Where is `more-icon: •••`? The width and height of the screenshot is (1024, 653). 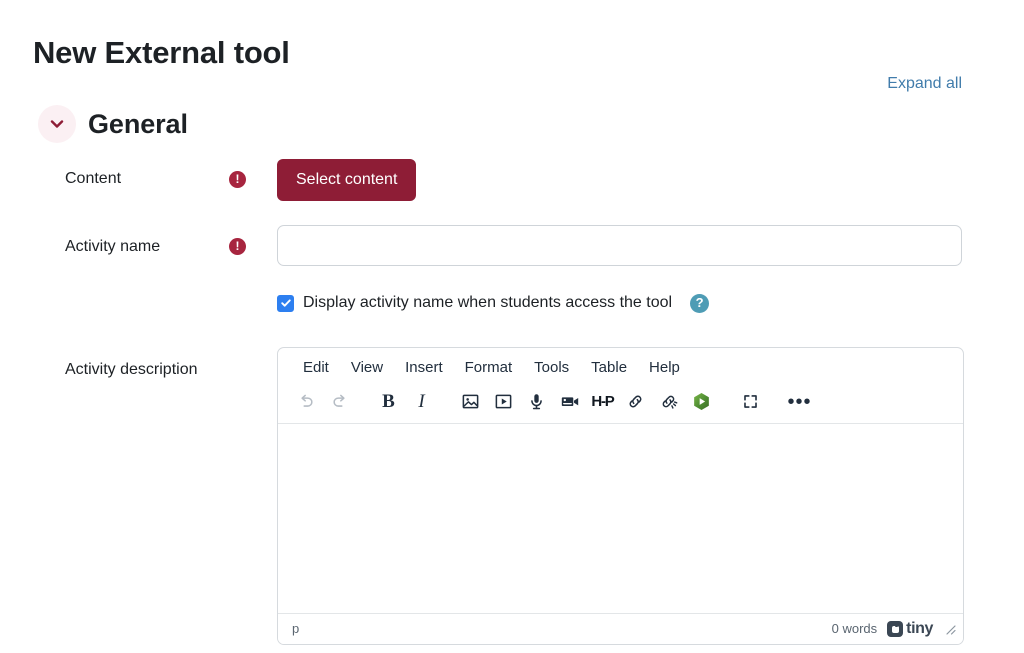 more-icon: ••• is located at coordinates (799, 401).